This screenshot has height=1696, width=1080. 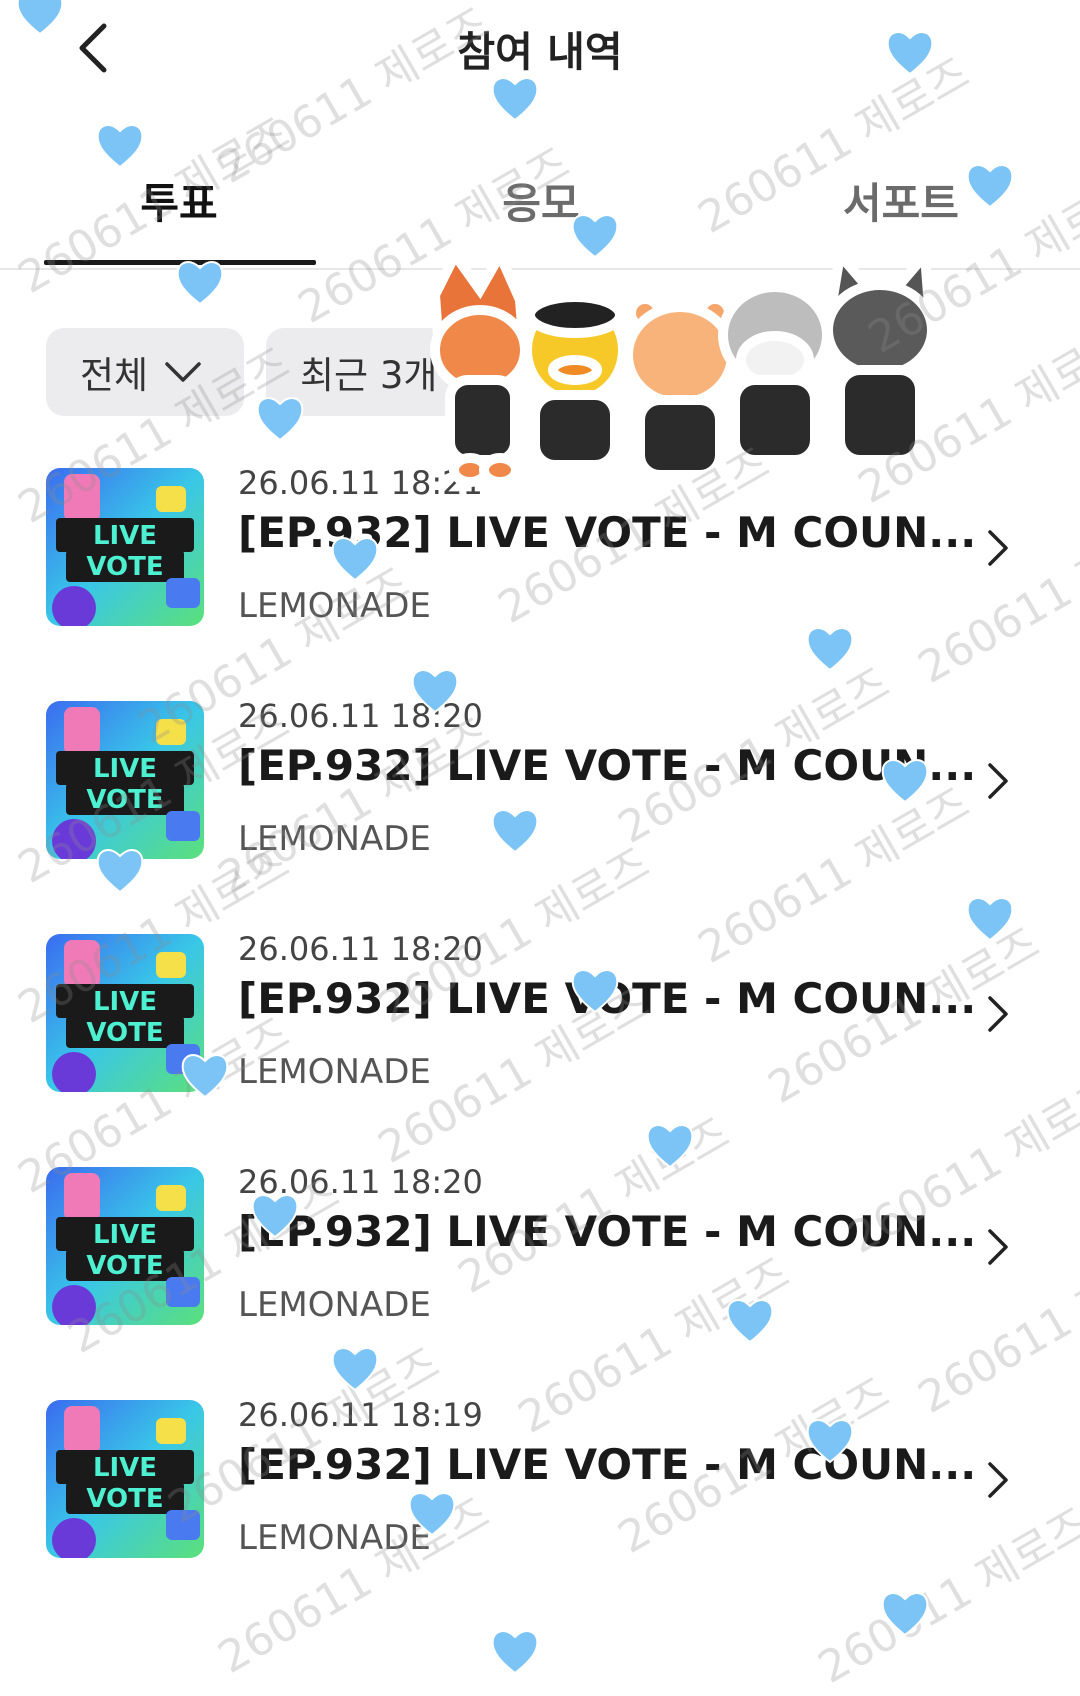 What do you see at coordinates (369, 375) in the screenshot?
I see `filter-period-label: 최근 3개` at bounding box center [369, 375].